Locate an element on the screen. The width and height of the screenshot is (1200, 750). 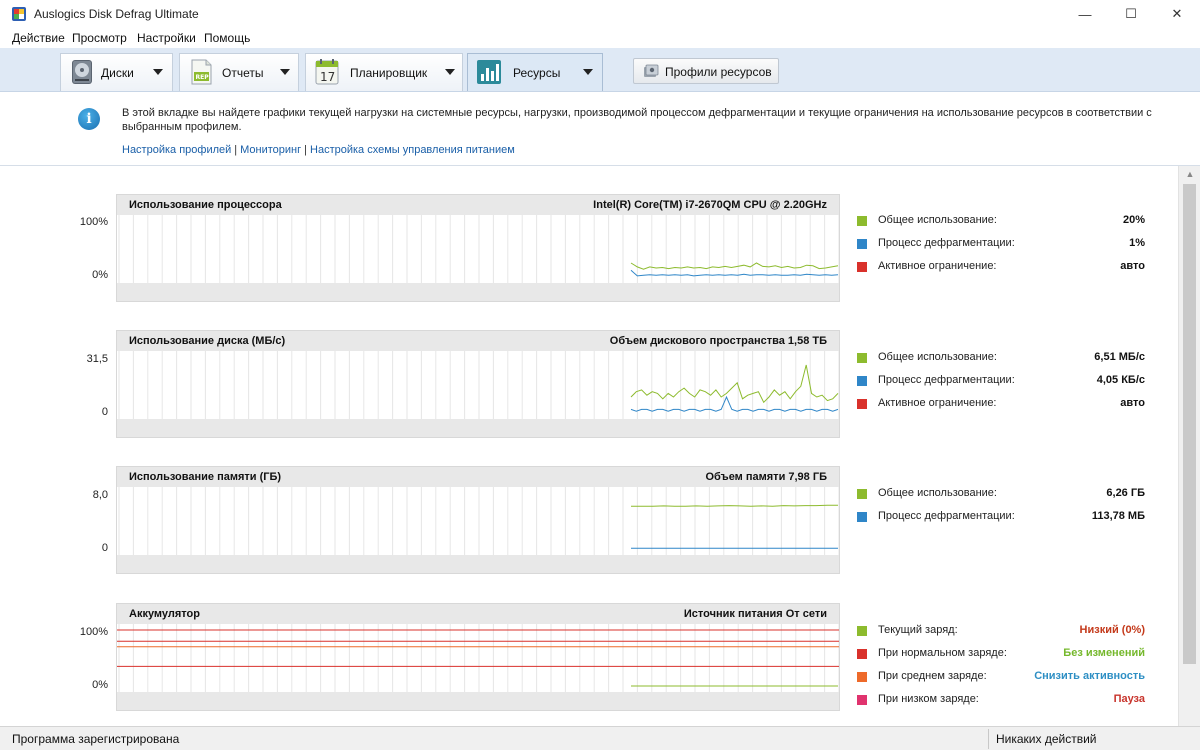
legend-label: Текущий заряд: is located at coordinates (918, 630).